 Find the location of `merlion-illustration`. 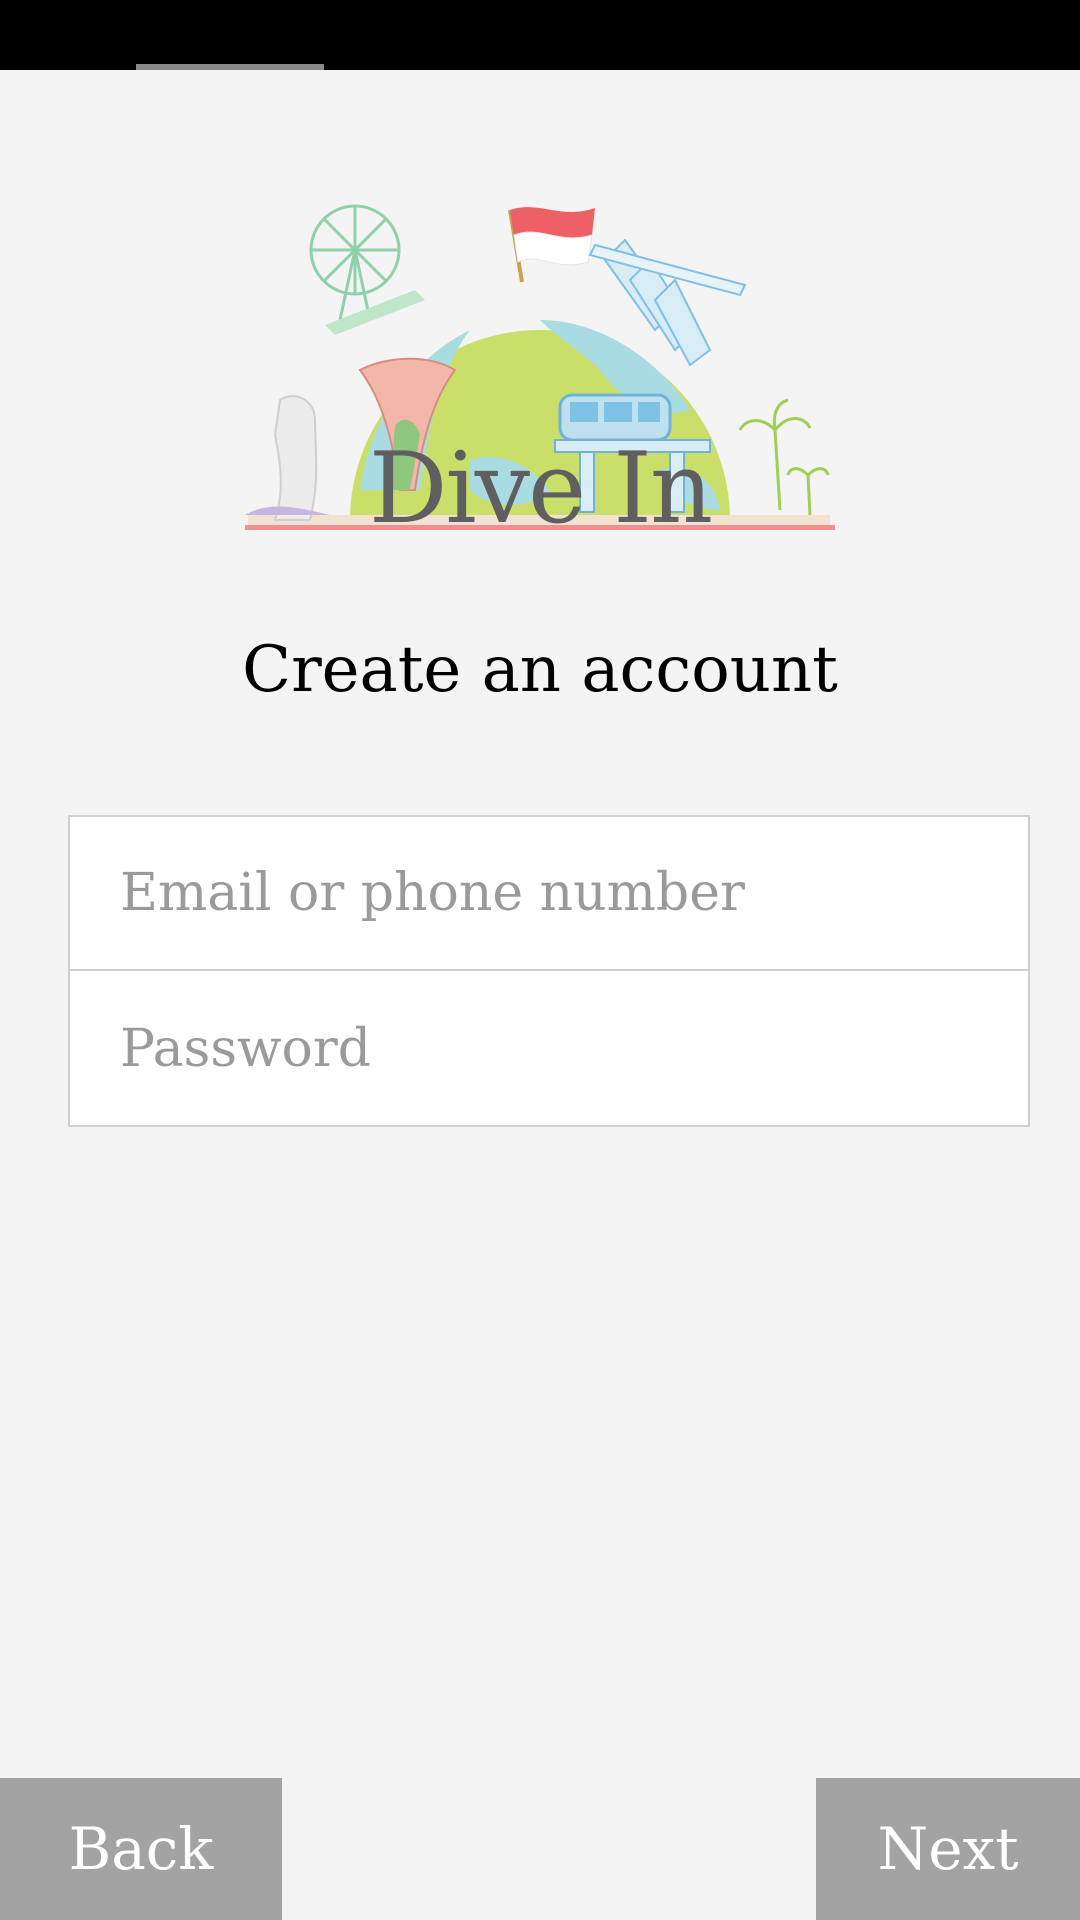

merlion-illustration is located at coordinates (295, 458).